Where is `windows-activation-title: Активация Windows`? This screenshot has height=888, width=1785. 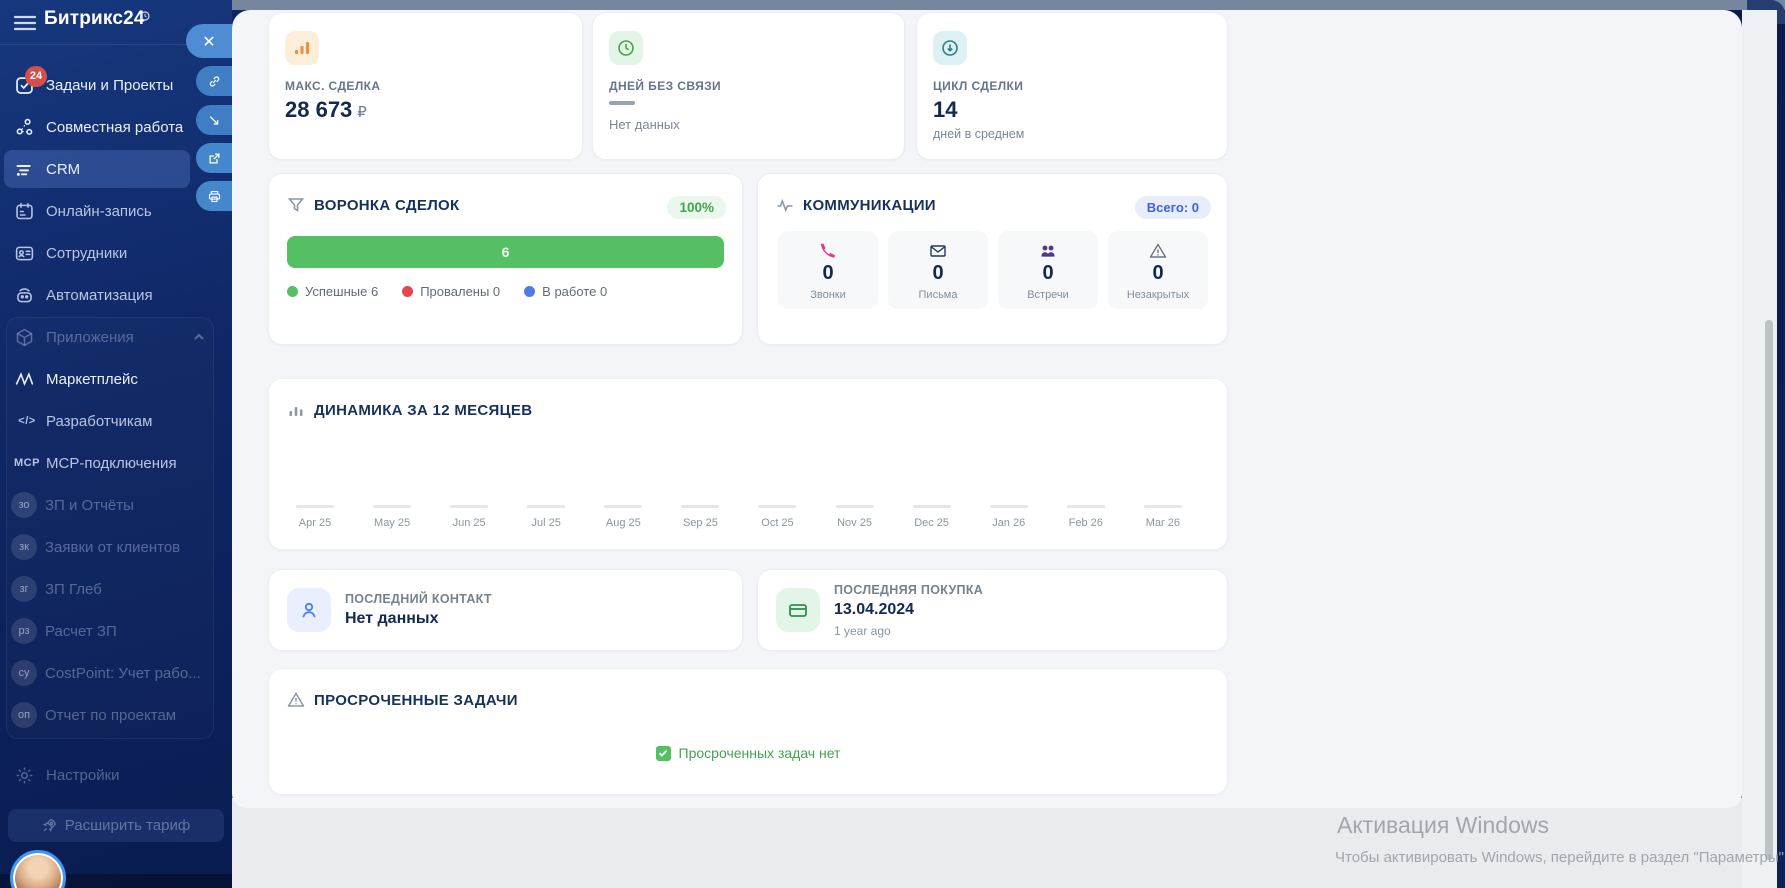
windows-activation-title: Активация Windows is located at coordinates (1443, 825).